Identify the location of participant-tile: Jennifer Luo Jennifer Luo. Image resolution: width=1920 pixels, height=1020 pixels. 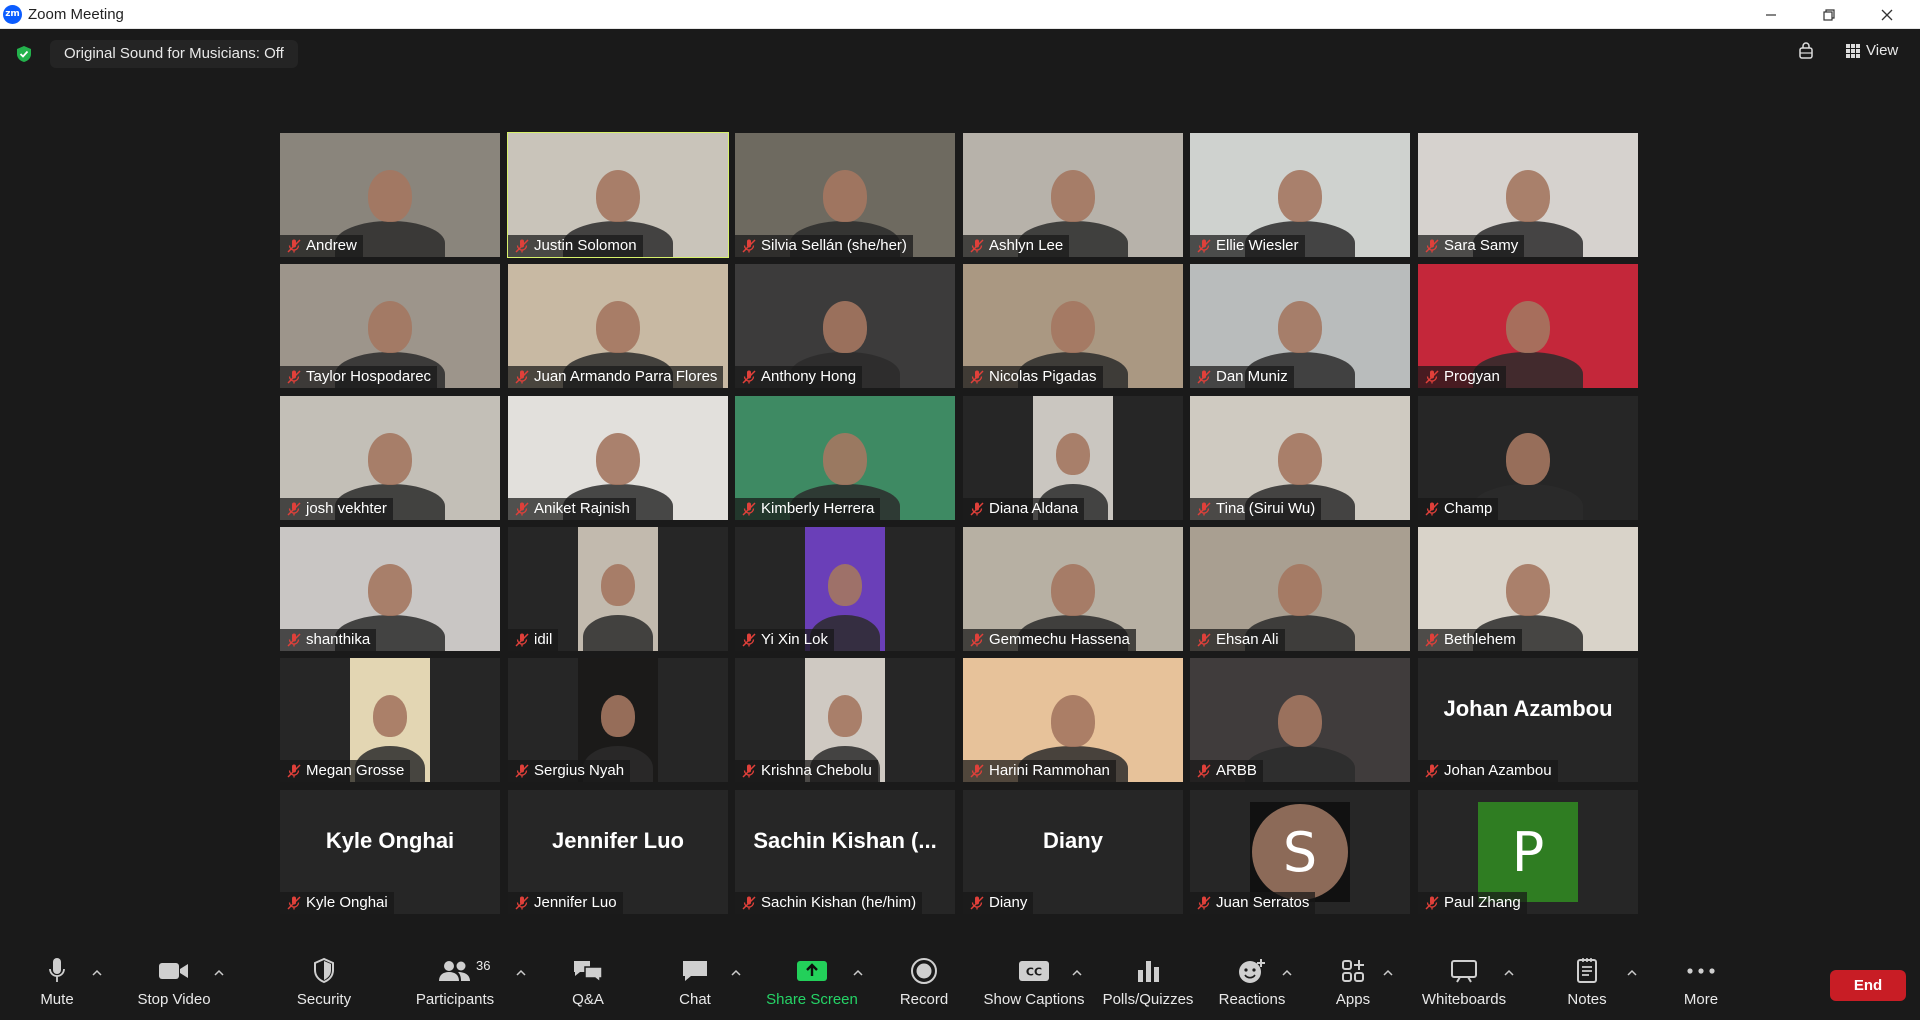
(618, 852).